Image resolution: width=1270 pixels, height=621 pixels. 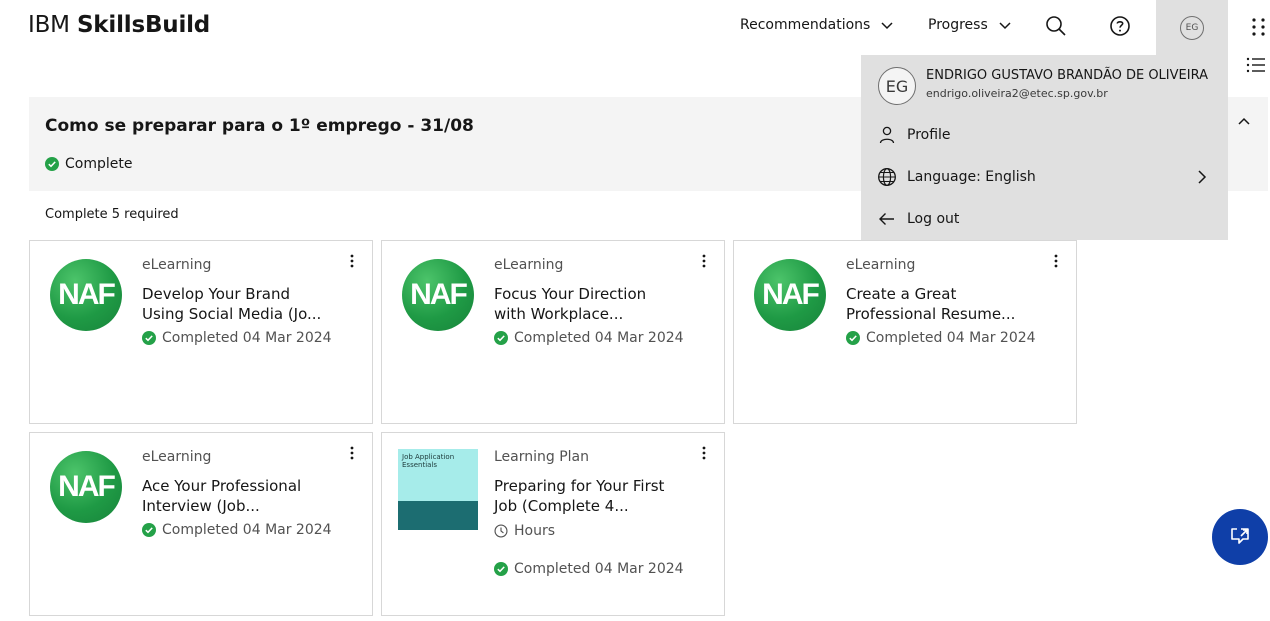 I want to click on brand-ibm: IBM, so click(x=49, y=25).